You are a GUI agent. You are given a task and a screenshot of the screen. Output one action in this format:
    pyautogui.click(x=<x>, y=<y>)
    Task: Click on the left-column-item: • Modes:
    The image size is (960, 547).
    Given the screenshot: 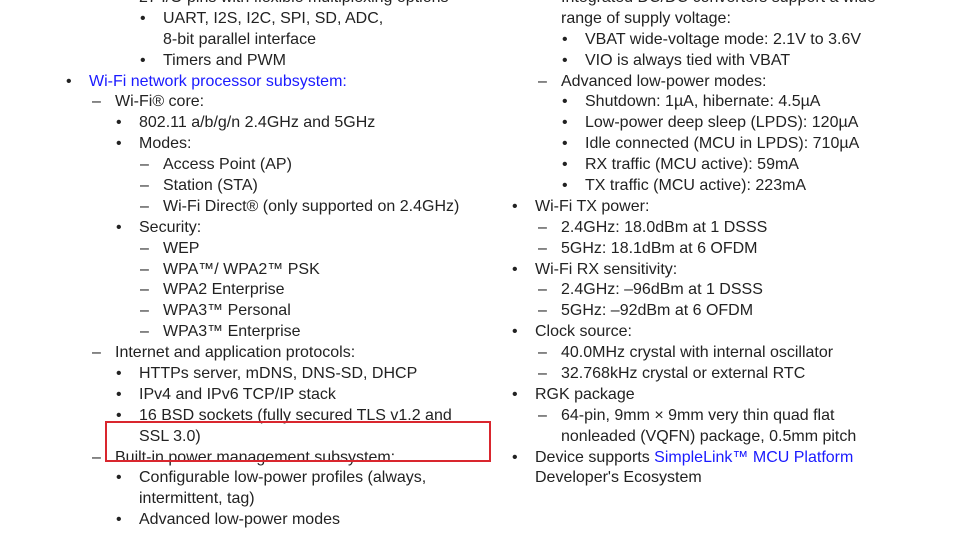 What is the action you would take?
    pyautogui.click(x=281, y=144)
    